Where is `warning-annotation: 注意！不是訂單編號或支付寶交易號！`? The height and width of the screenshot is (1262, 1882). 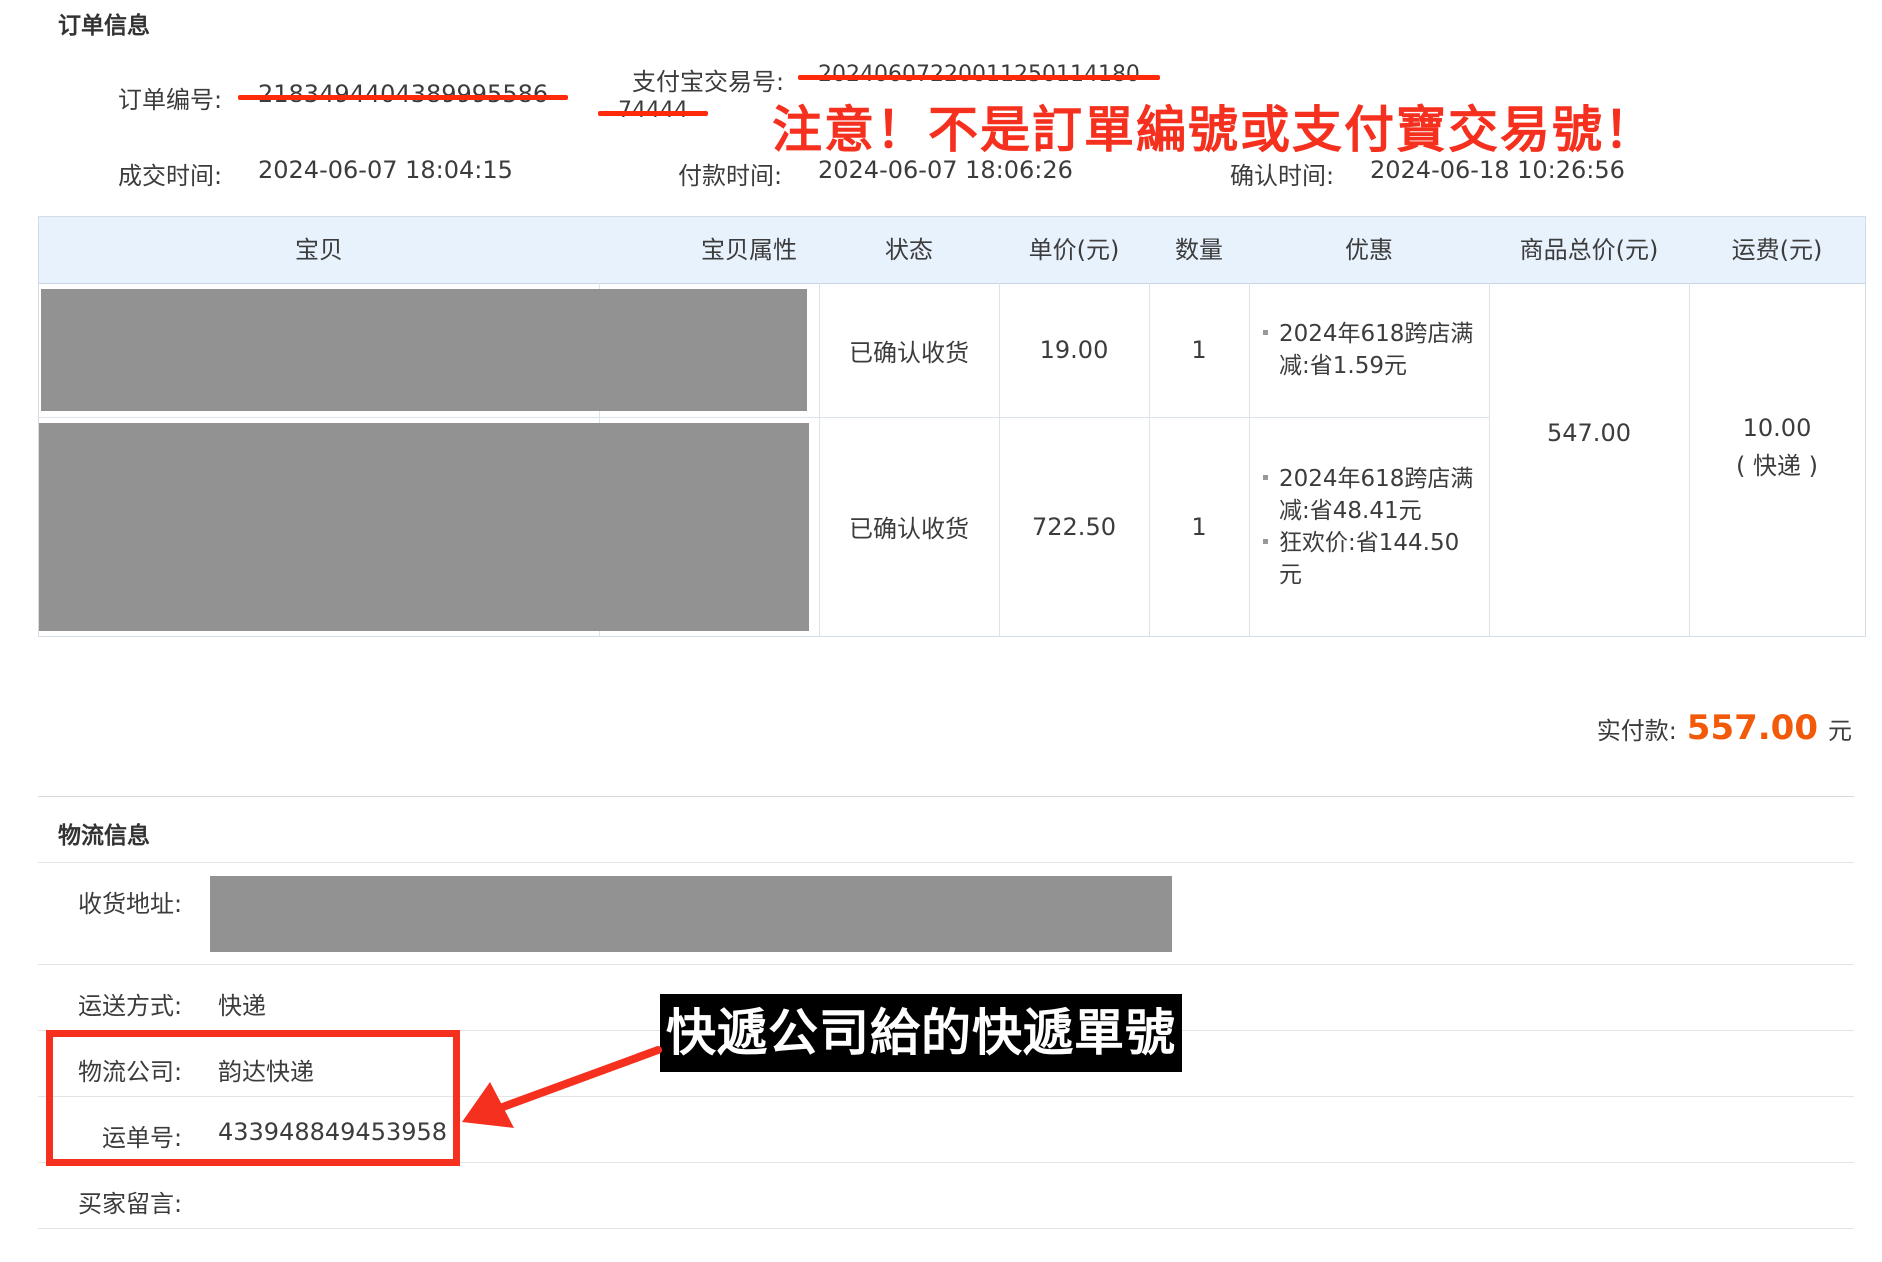 warning-annotation: 注意！不是訂單編號或支付寶交易號！ is located at coordinates (1214, 130).